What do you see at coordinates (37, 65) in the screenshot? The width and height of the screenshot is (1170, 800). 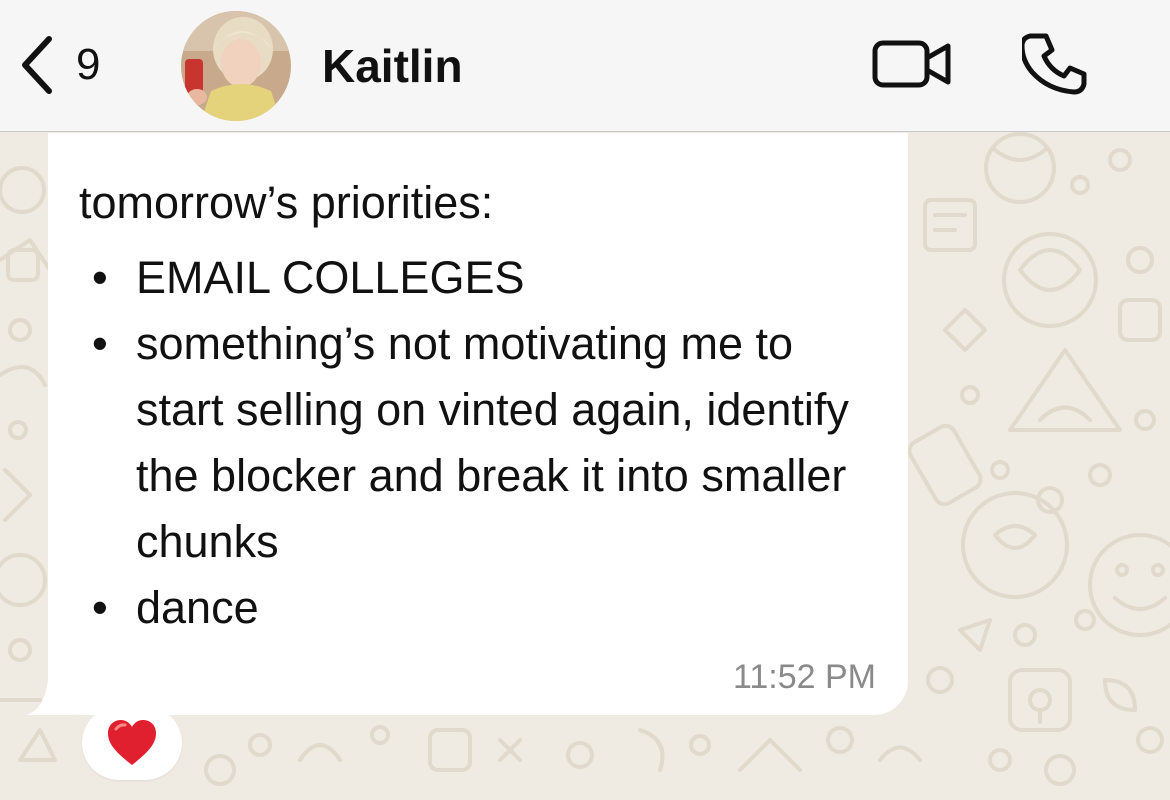 I see `chevron-left-icon` at bounding box center [37, 65].